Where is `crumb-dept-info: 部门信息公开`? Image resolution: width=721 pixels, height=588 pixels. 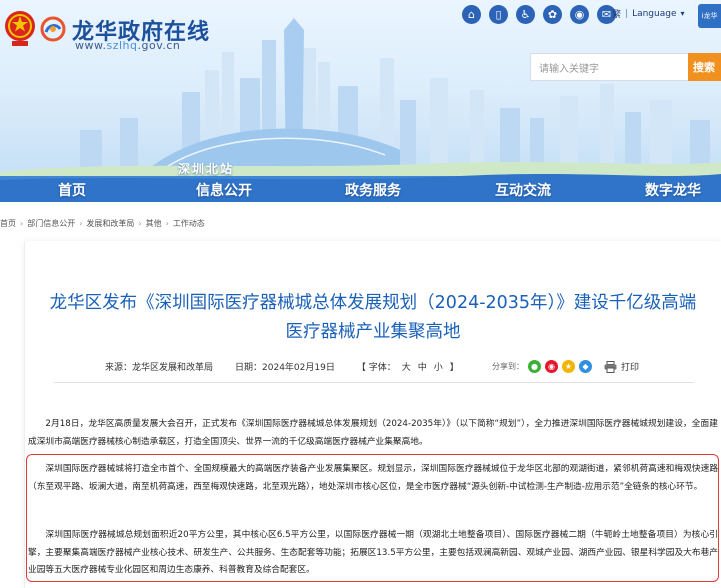
crumb-dept-info: 部门信息公开 is located at coordinates (51, 223).